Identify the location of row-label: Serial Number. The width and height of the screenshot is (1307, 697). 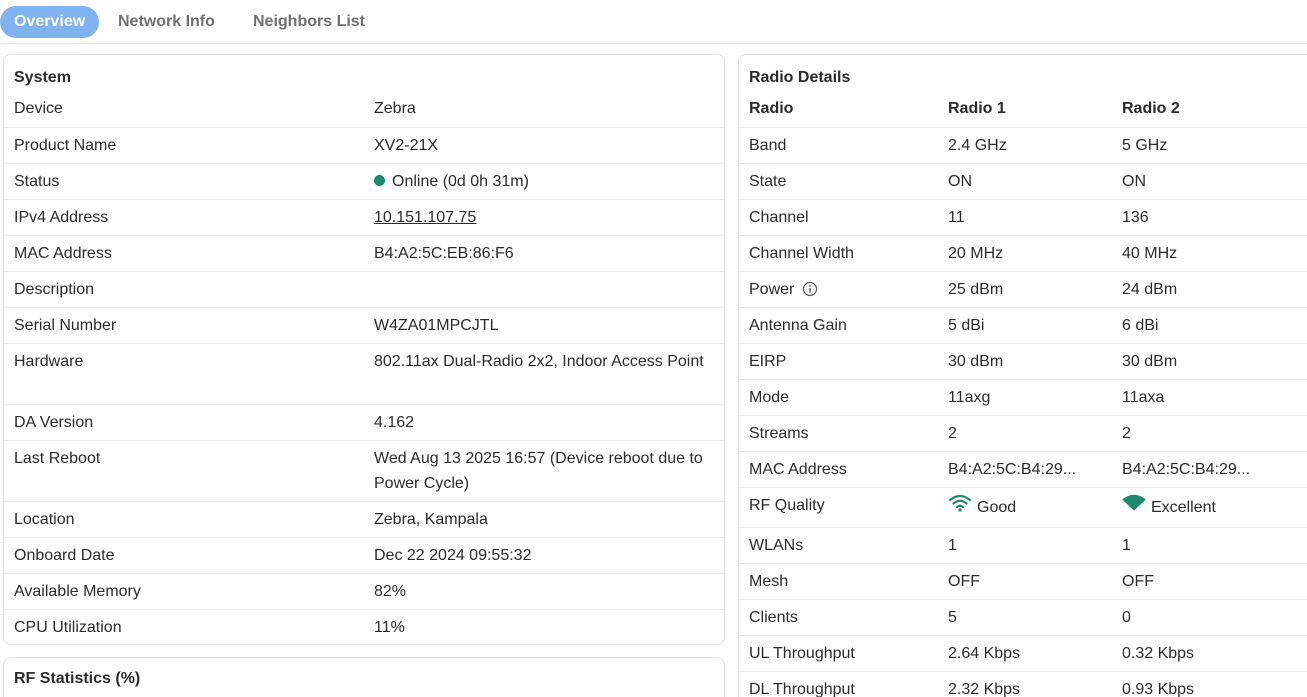
(65, 325).